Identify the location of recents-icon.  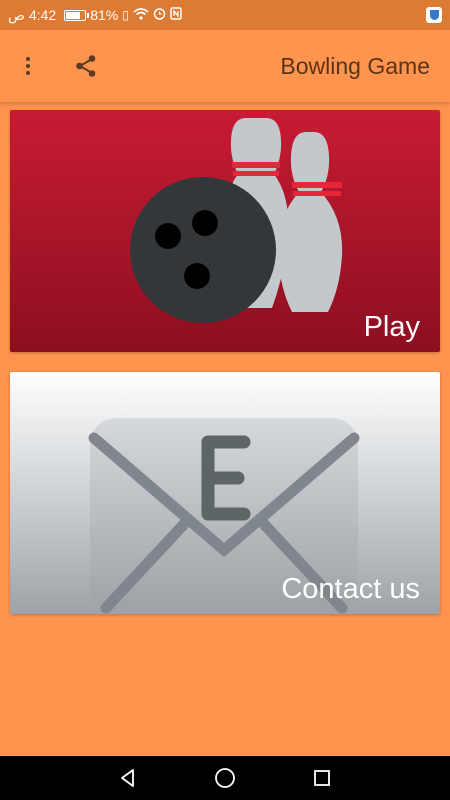
(322, 778).